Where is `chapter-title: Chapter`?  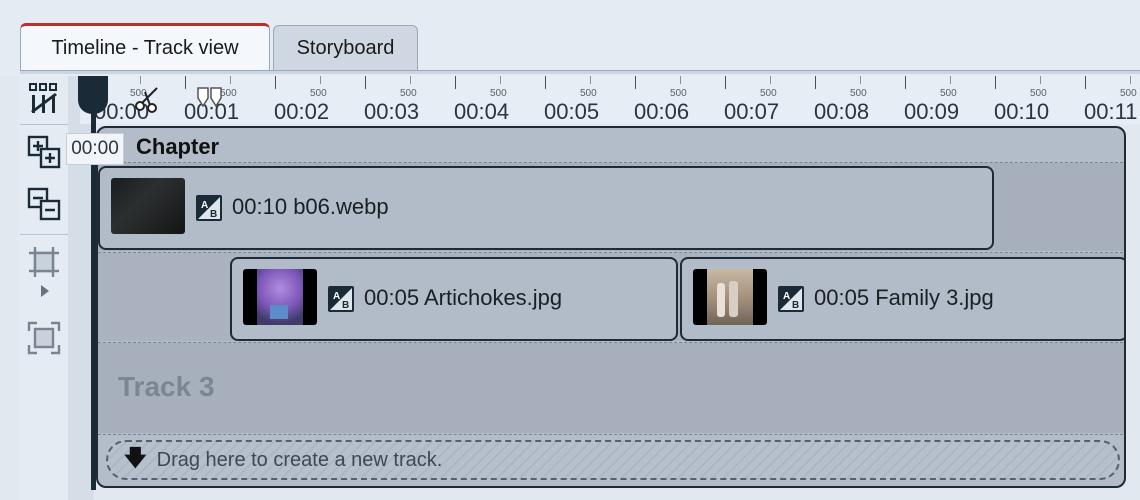 chapter-title: Chapter is located at coordinates (177, 147).